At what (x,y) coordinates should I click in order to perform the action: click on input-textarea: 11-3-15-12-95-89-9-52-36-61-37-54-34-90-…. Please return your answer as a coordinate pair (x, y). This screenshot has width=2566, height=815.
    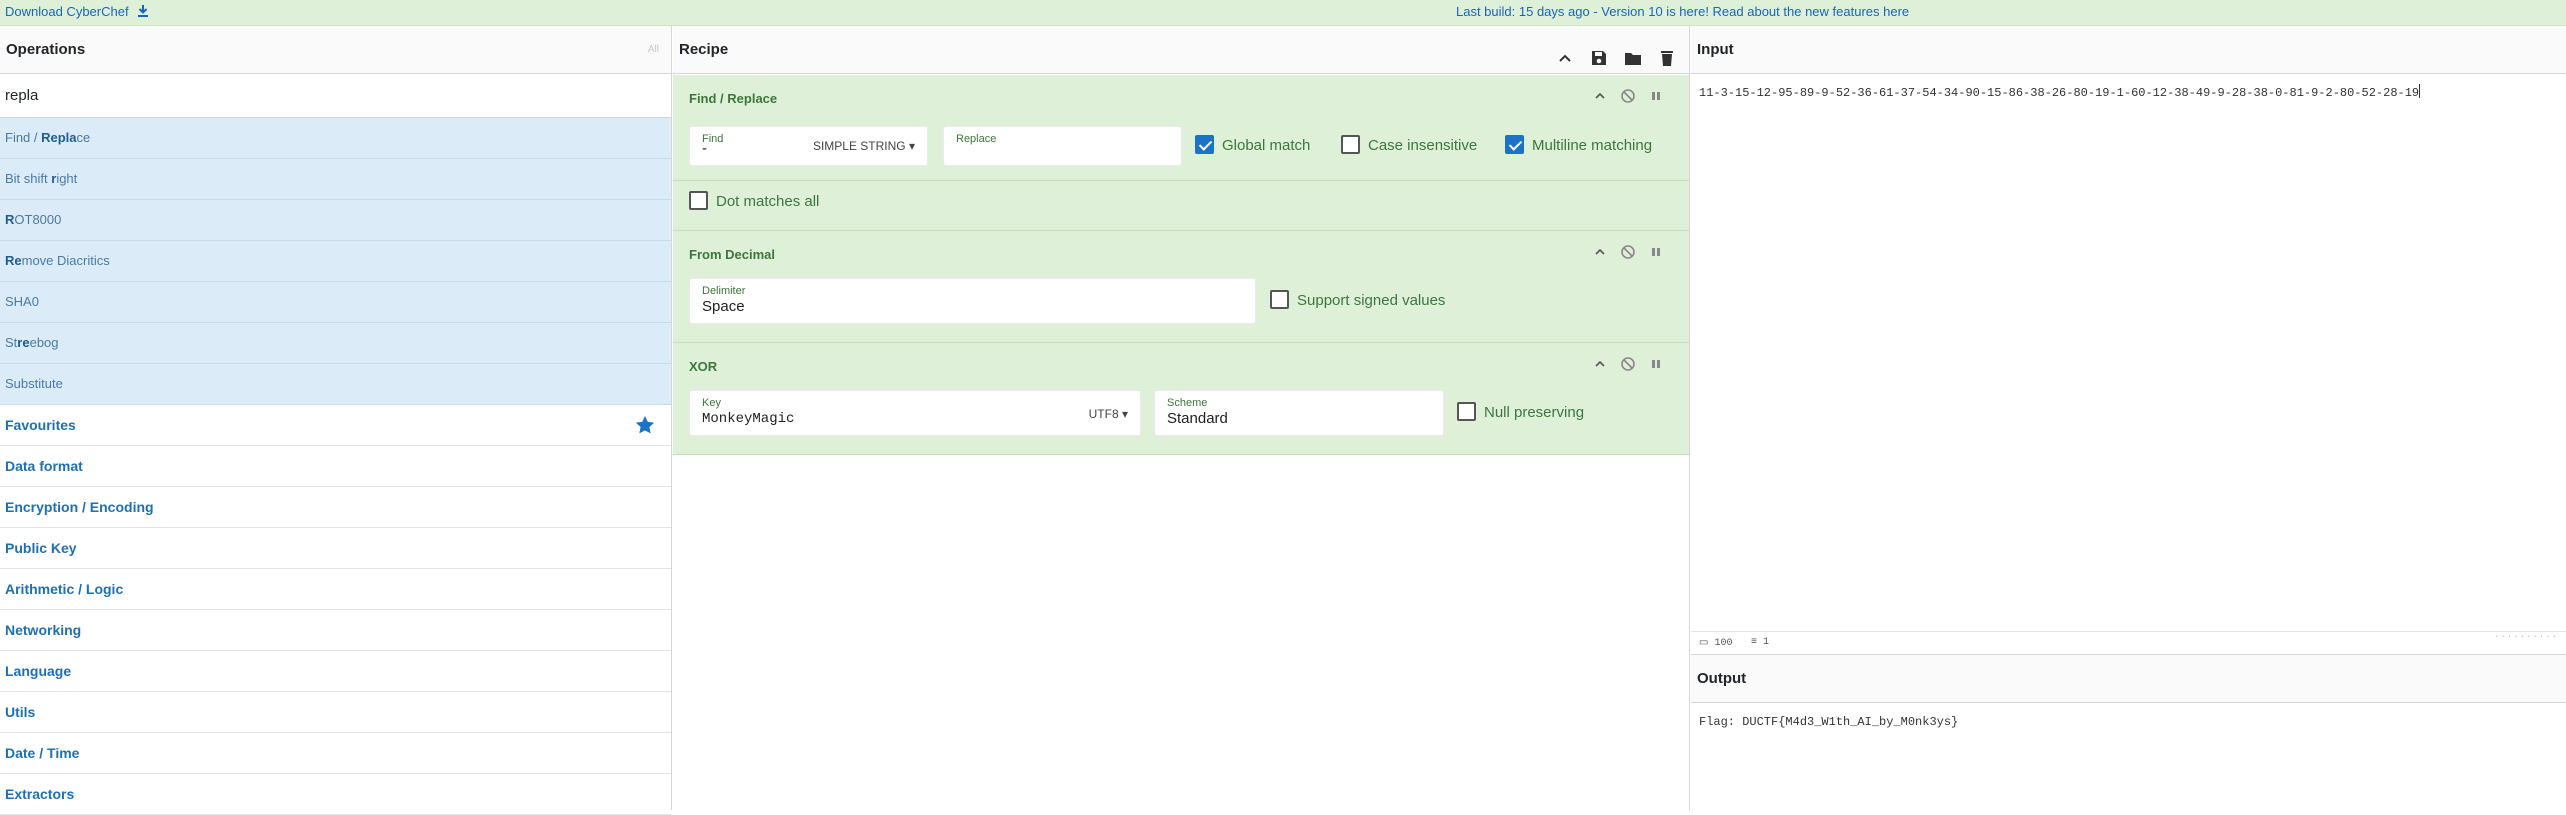
    Looking at the image, I should click on (2059, 92).